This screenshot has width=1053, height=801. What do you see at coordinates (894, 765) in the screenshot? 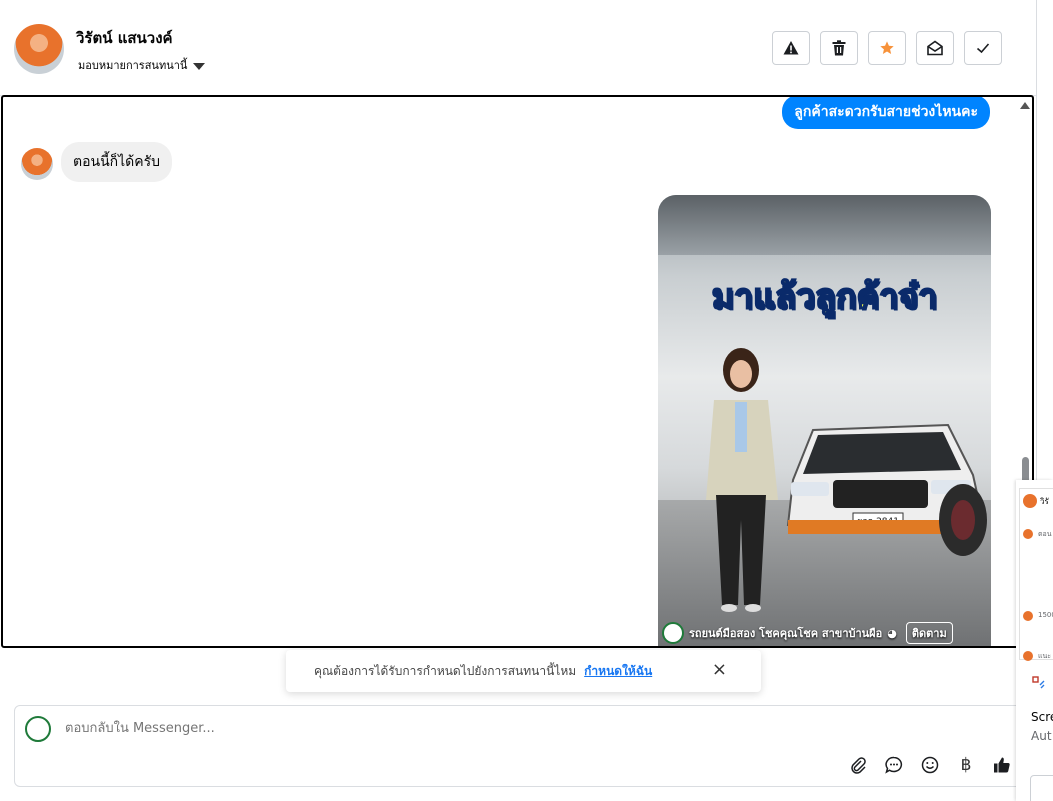
I see `saved-reply-icon` at bounding box center [894, 765].